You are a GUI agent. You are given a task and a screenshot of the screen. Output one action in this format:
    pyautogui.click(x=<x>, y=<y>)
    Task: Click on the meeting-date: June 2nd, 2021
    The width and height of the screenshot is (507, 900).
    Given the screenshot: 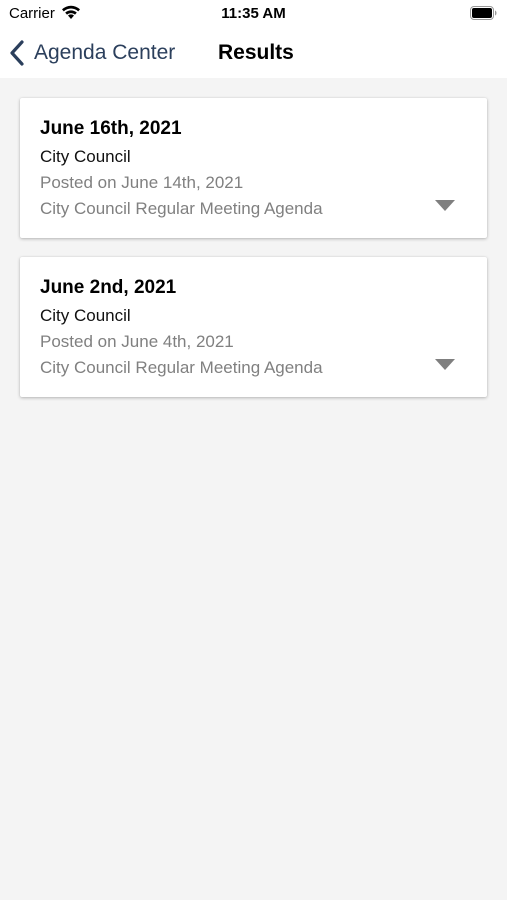 What is the action you would take?
    pyautogui.click(x=108, y=287)
    